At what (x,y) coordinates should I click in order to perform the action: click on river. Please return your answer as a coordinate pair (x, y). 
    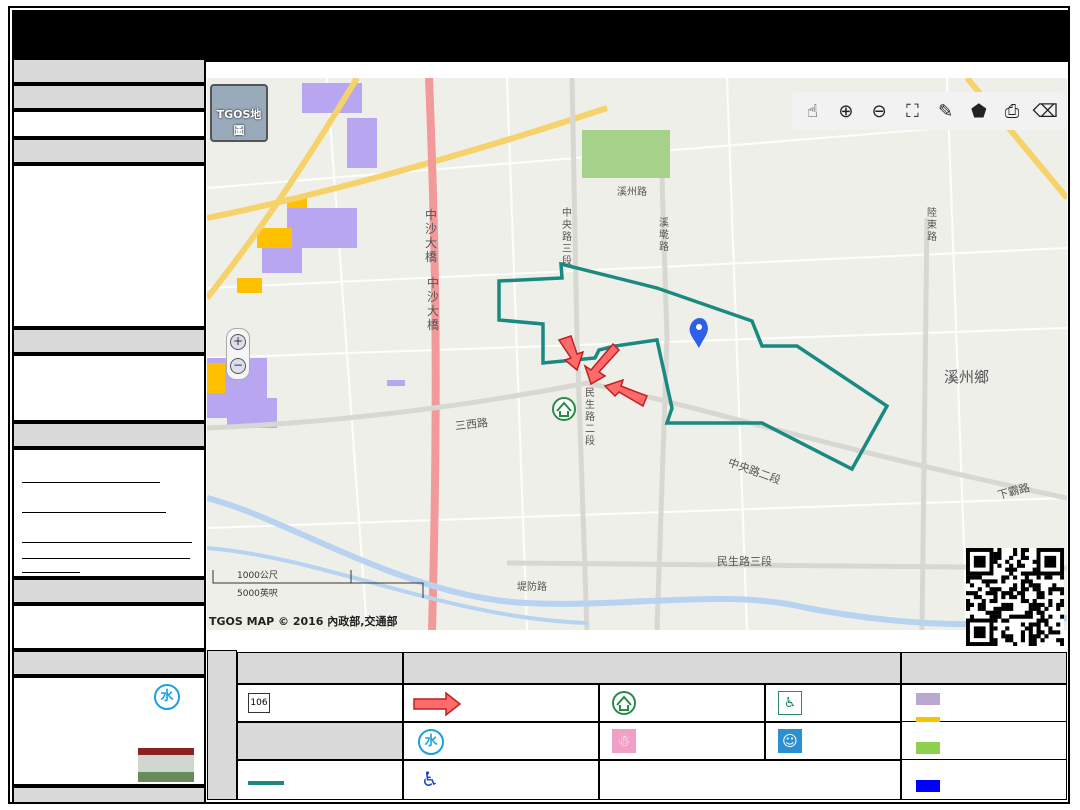
    Looking at the image, I should click on (637, 561).